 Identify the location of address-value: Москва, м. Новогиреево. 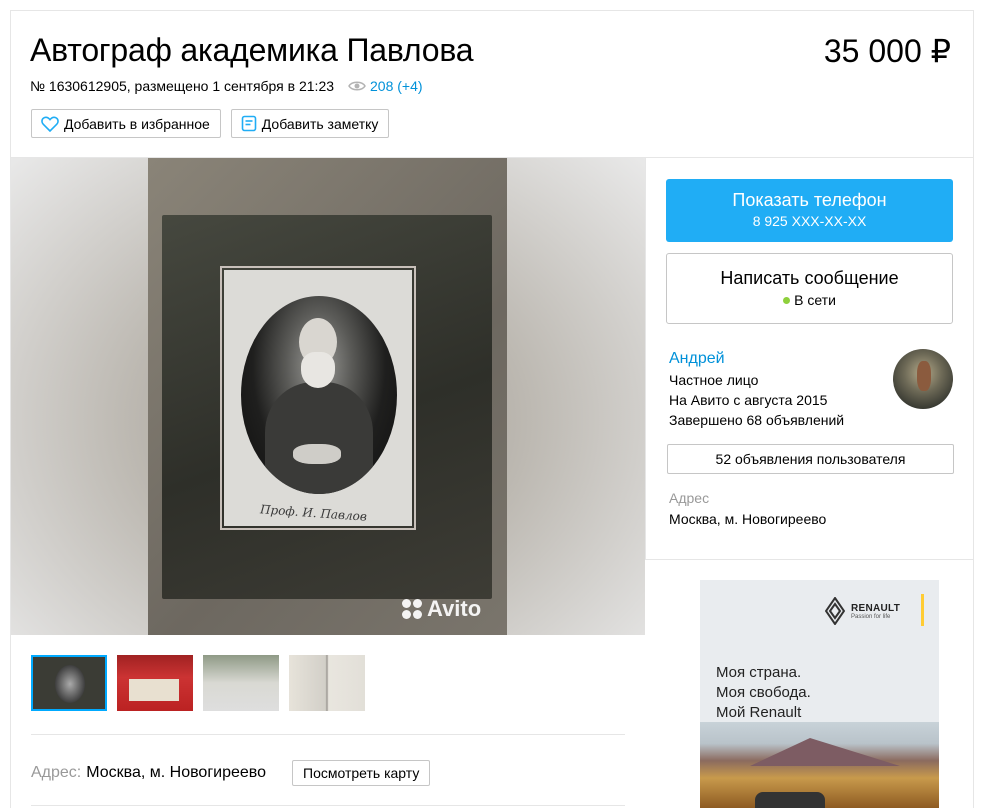
(176, 772).